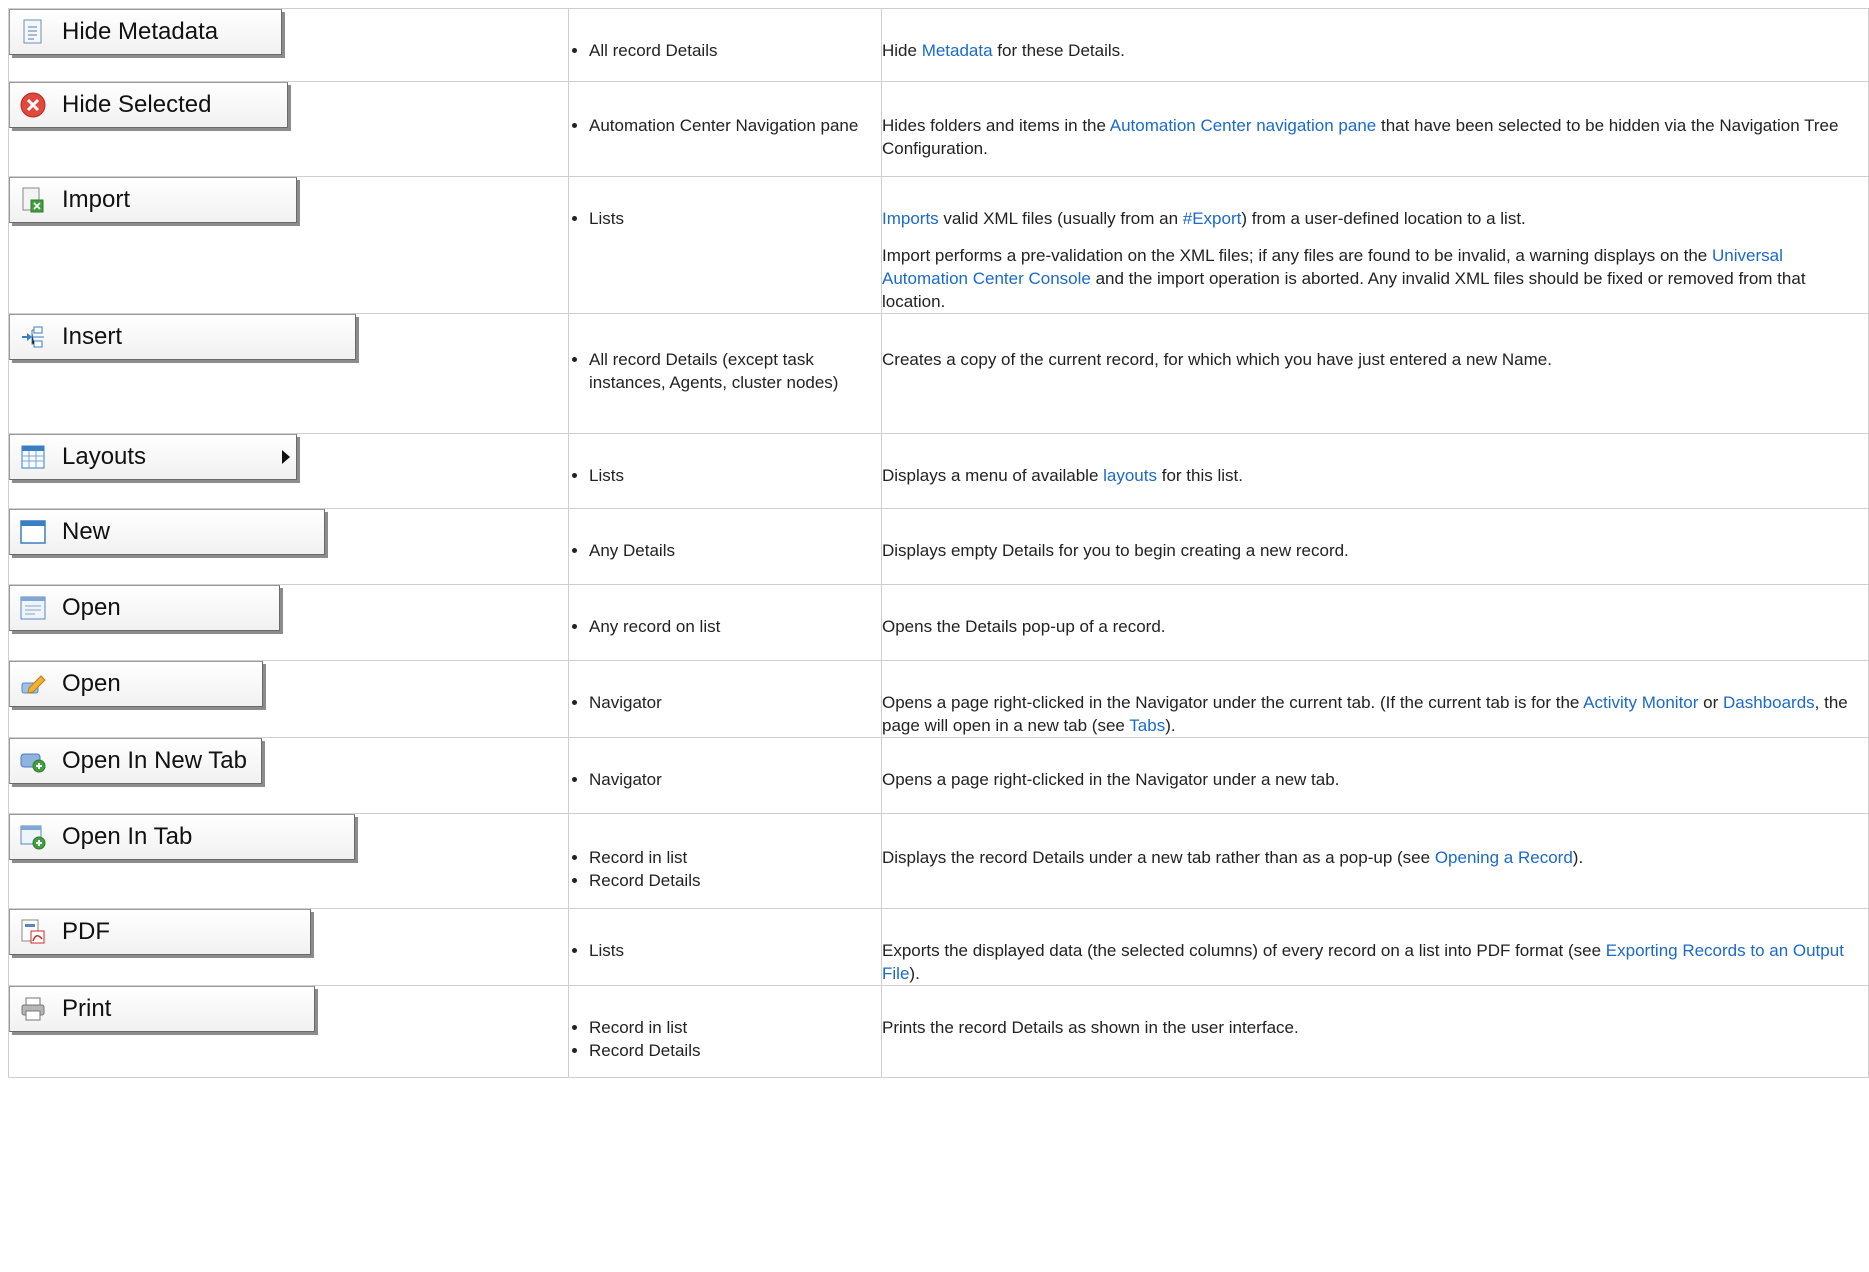 Image resolution: width=1869 pixels, height=1272 pixels. I want to click on description-cell: Hide Metadata for these Details., so click(1375, 45).